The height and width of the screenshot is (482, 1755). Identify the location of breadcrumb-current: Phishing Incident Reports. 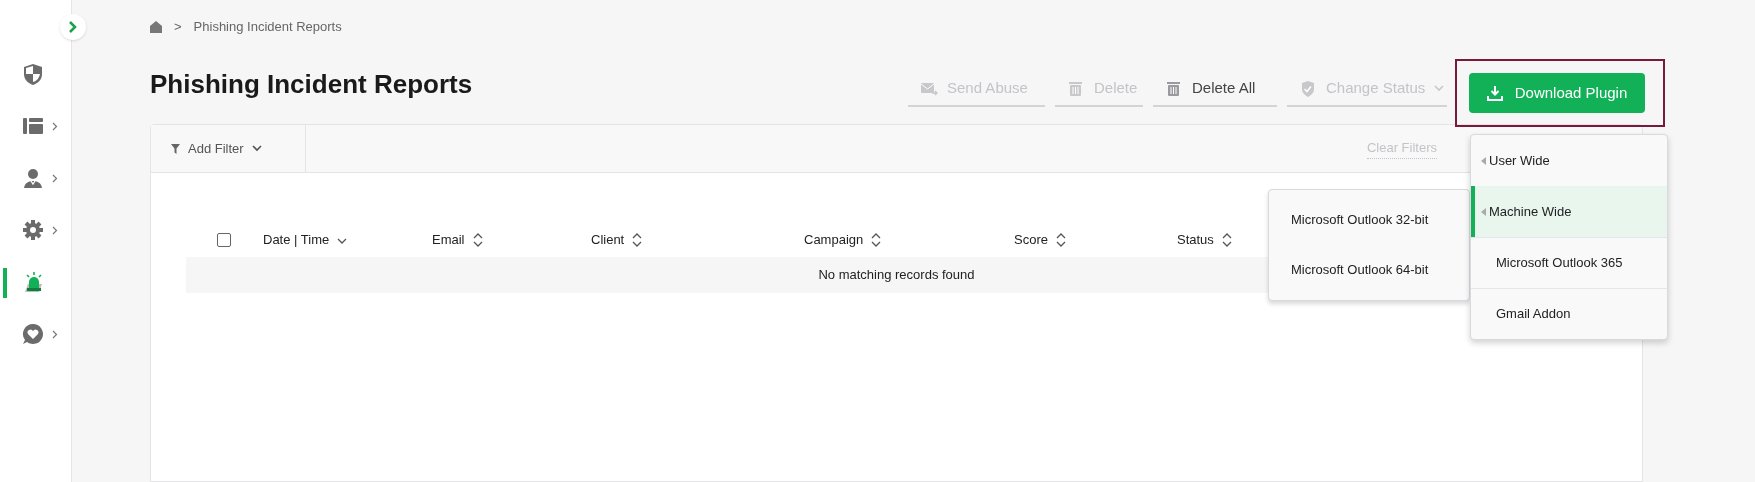
(267, 27).